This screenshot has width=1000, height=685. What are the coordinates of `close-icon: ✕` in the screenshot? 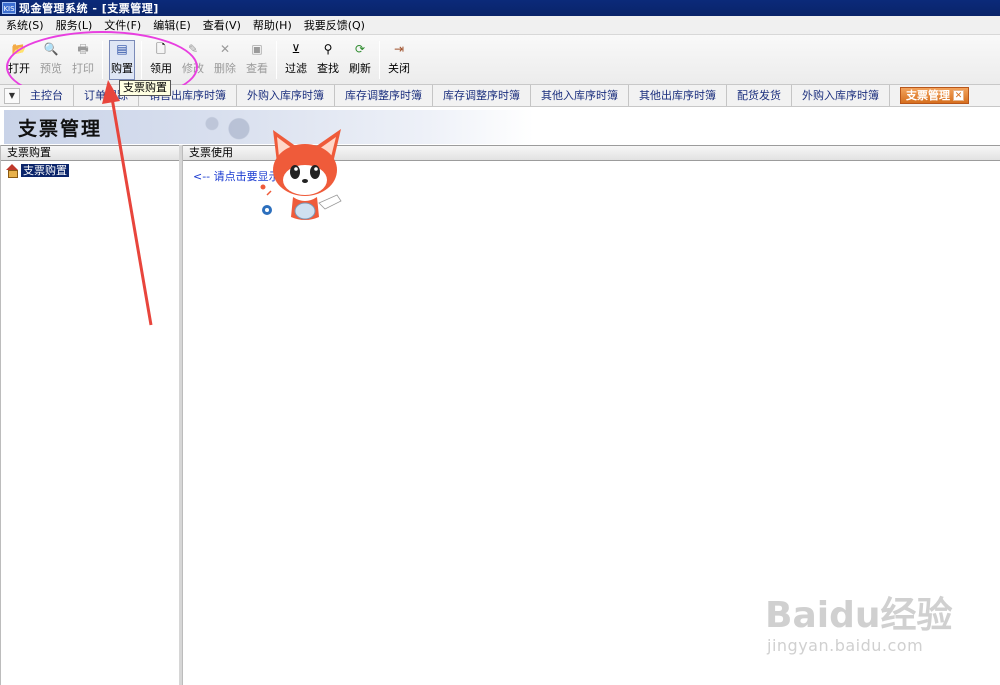 It's located at (958, 95).